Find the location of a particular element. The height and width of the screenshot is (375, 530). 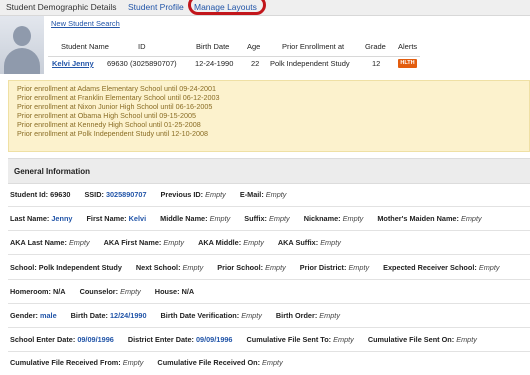

field-label: AKA Middle: is located at coordinates (220, 242).